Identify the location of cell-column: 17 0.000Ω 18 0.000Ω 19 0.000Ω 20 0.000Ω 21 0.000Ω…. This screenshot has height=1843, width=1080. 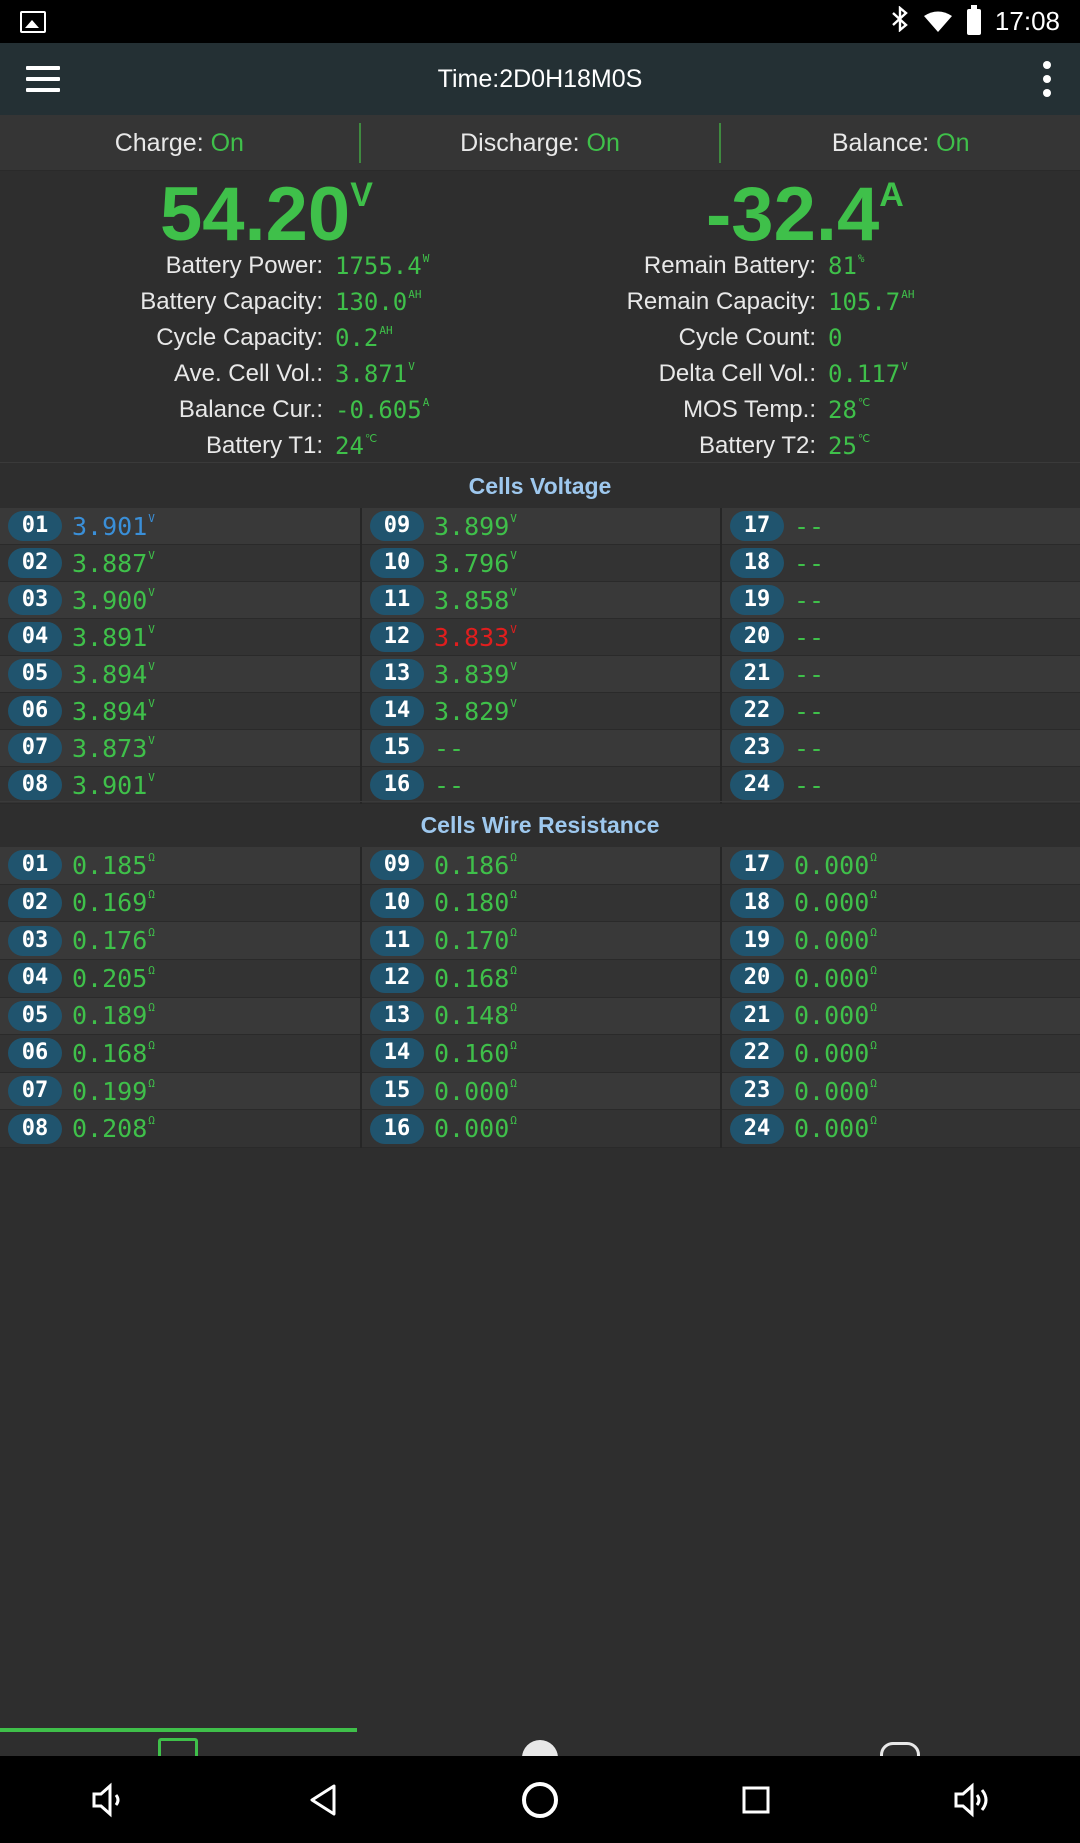
(900, 997).